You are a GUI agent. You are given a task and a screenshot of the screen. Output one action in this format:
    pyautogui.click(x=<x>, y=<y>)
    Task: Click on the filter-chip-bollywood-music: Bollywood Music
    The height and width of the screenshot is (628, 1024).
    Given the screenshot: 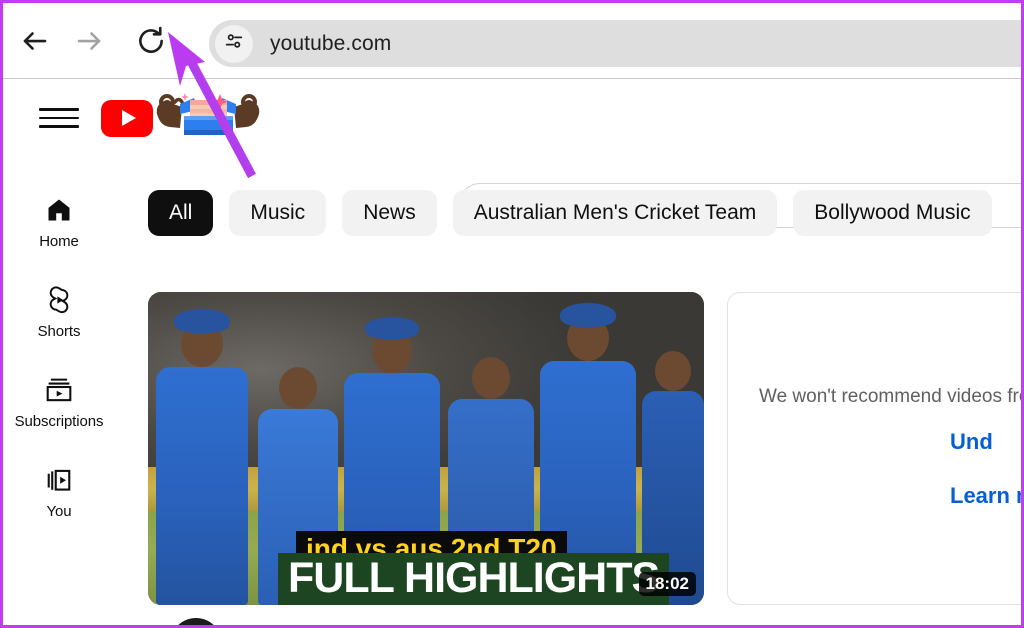 What is the action you would take?
    pyautogui.click(x=892, y=213)
    